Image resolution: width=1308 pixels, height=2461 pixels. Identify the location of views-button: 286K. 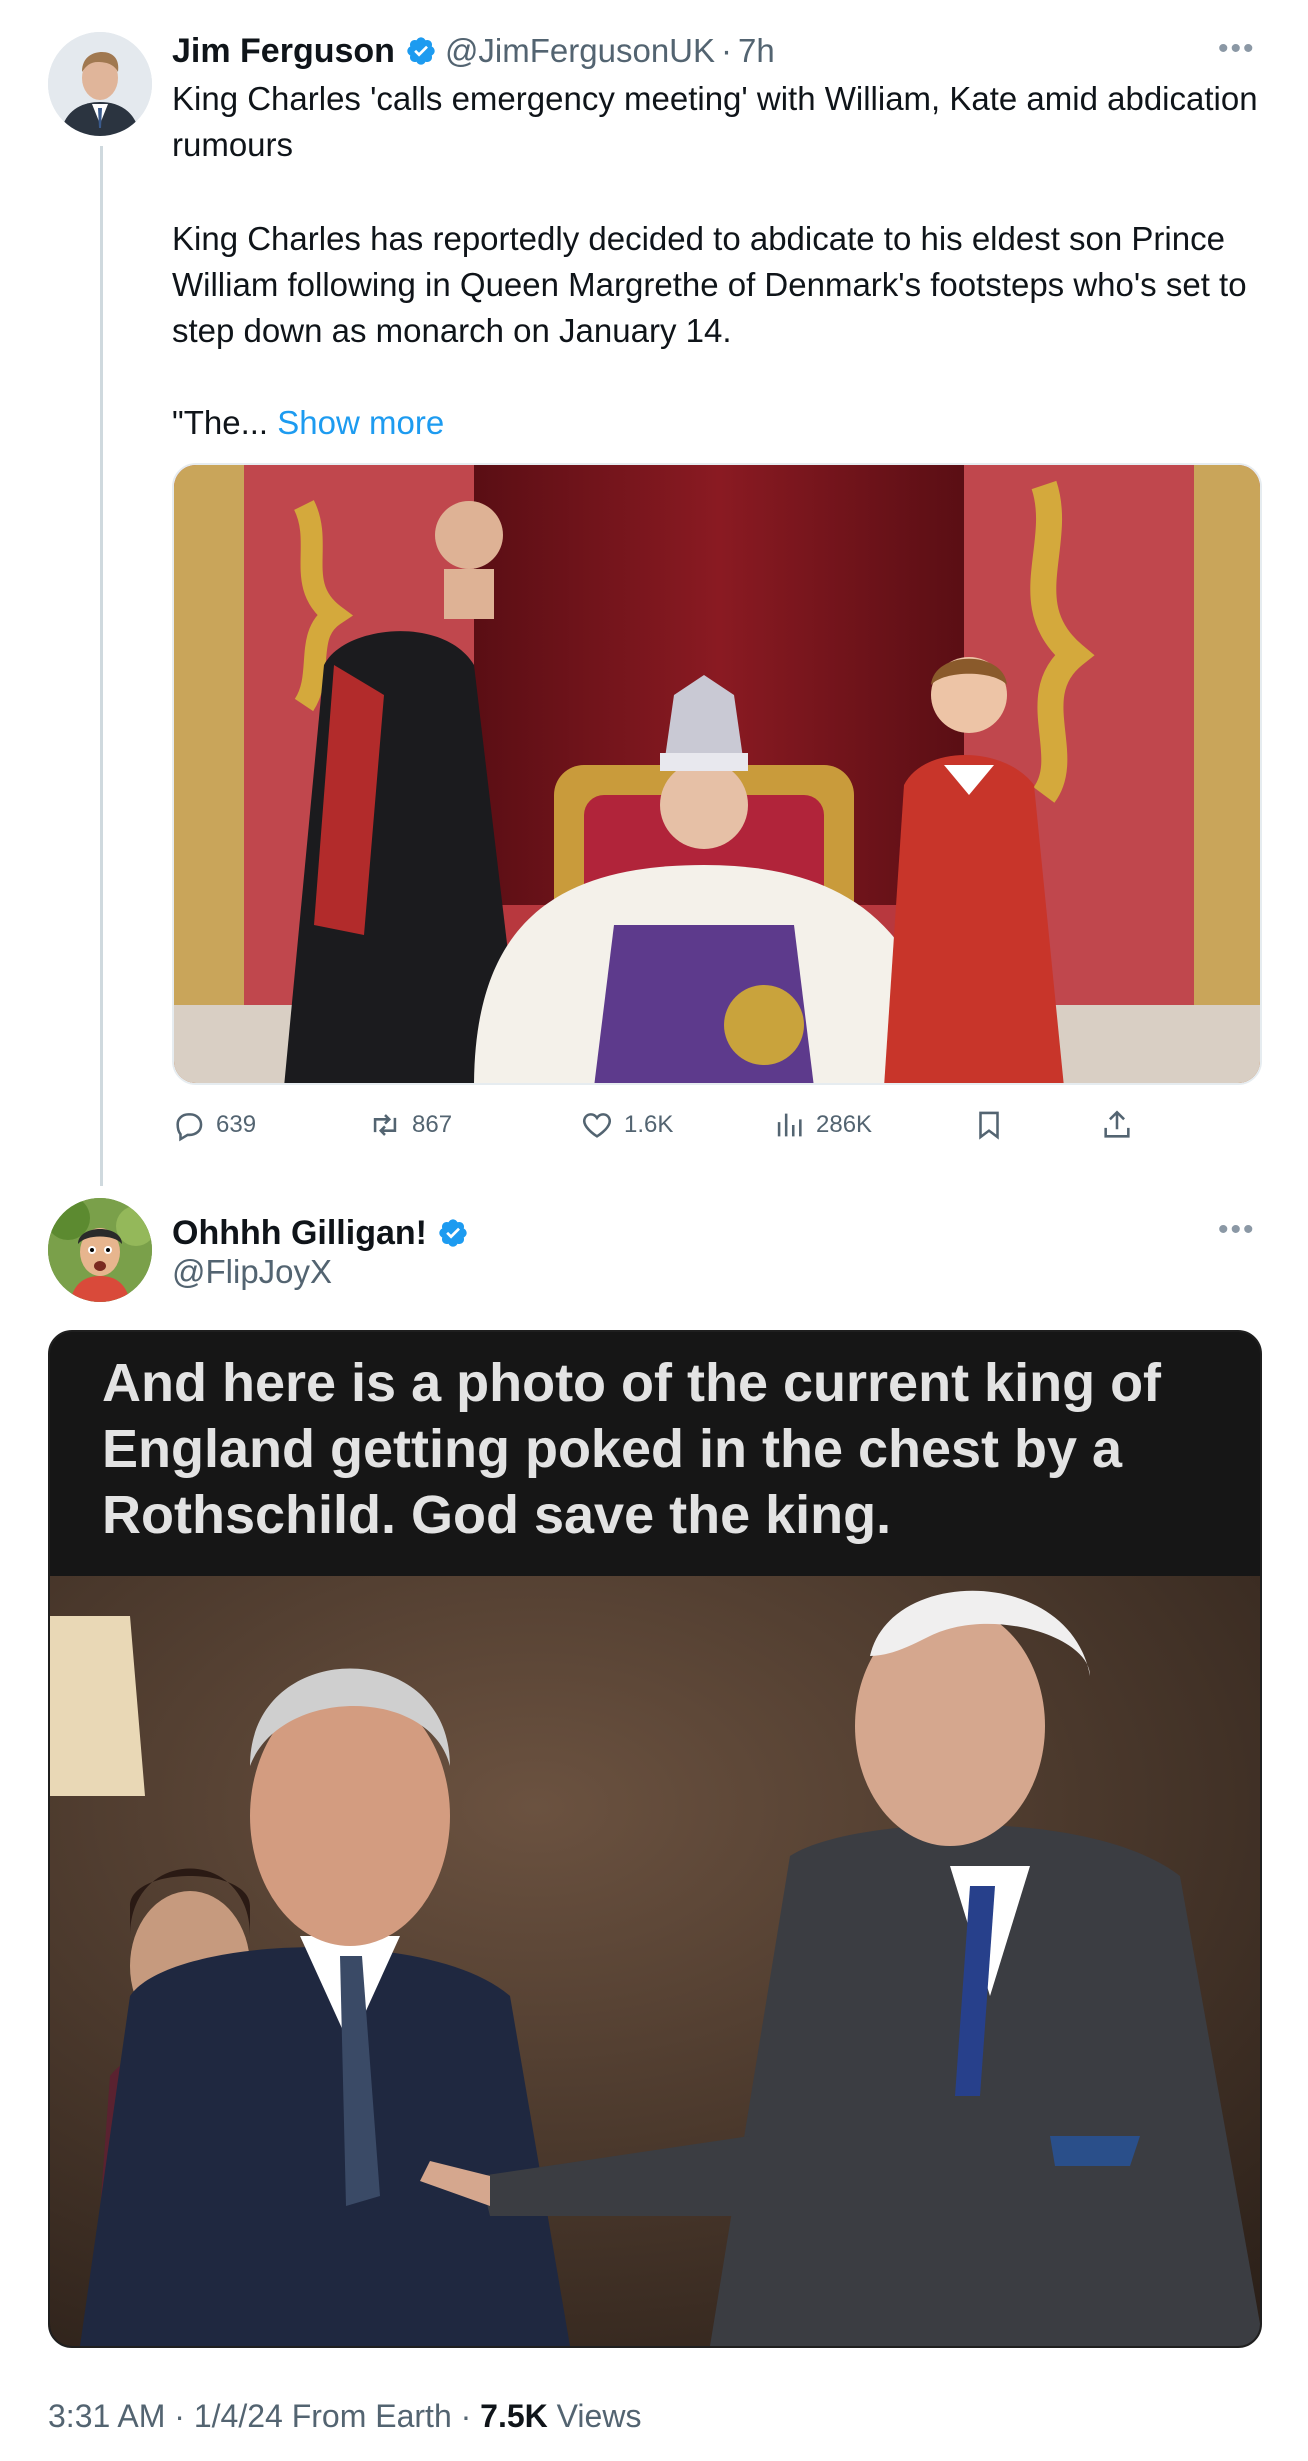
(822, 1125).